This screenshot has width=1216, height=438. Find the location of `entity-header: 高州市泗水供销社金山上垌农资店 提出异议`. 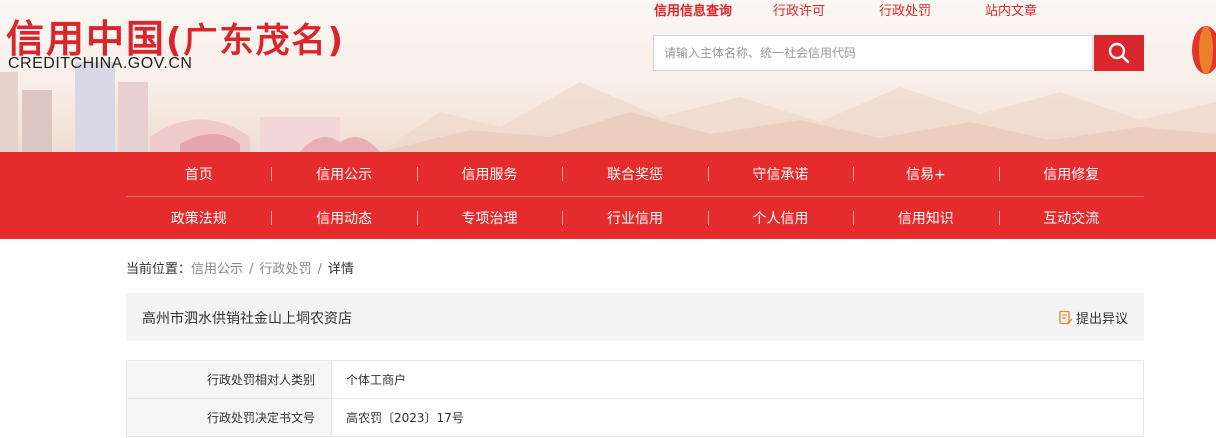

entity-header: 高州市泗水供销社金山上垌农资店 提出异议 is located at coordinates (635, 317).